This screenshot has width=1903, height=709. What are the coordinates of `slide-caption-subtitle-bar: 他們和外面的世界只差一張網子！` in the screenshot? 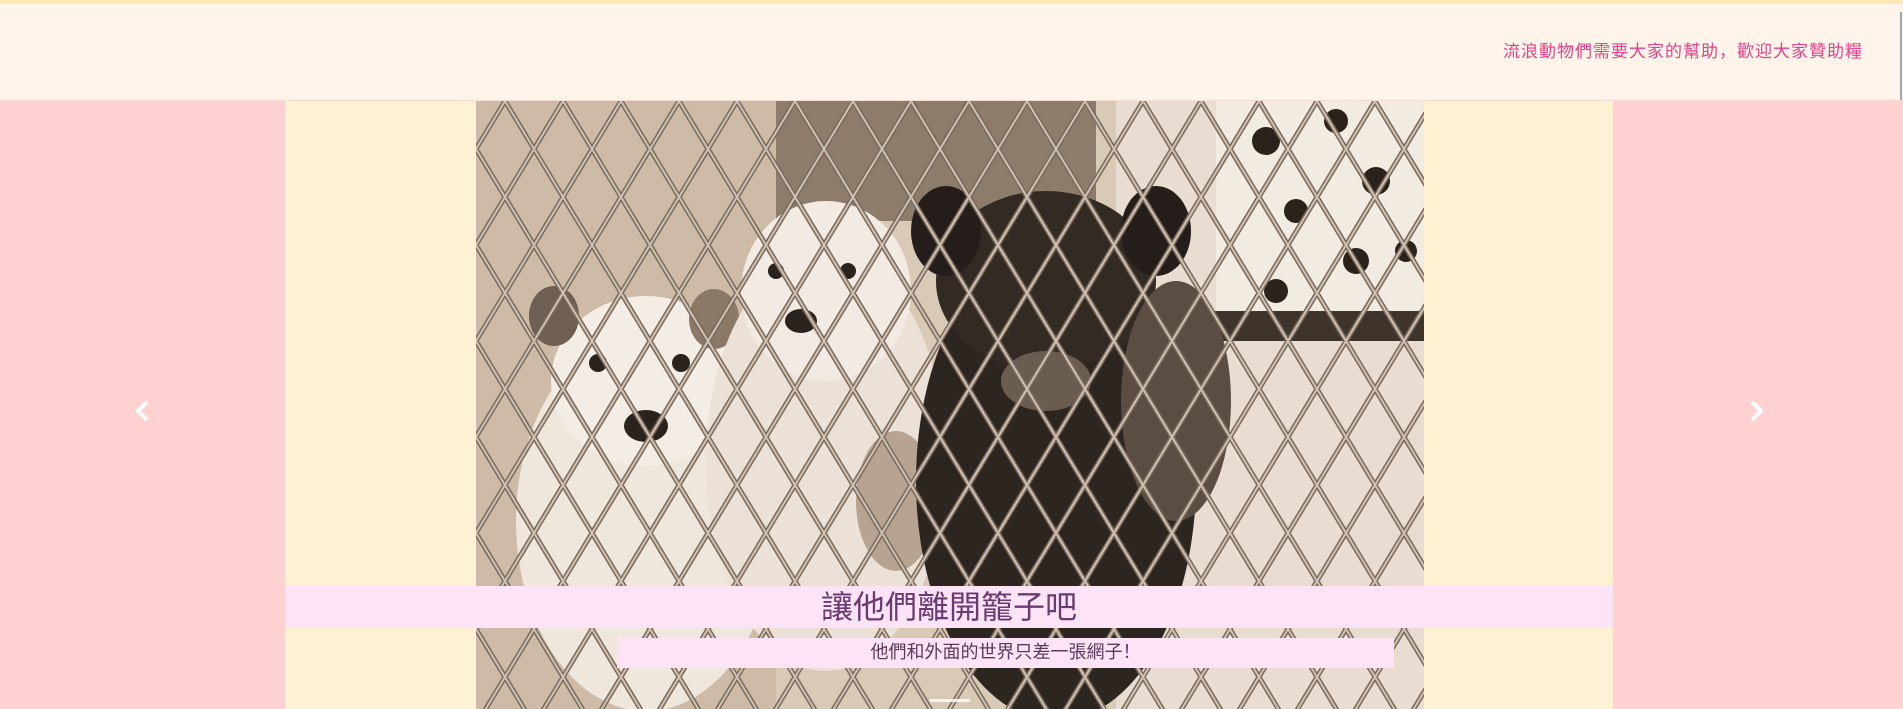 It's located at (1005, 653).